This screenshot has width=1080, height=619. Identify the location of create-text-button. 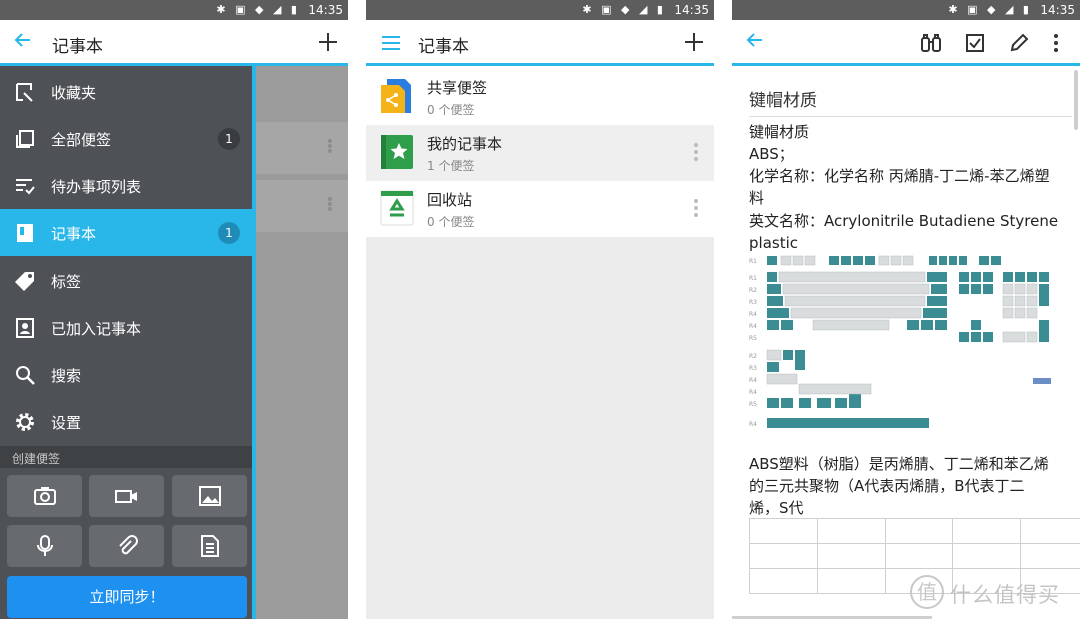
(209, 546).